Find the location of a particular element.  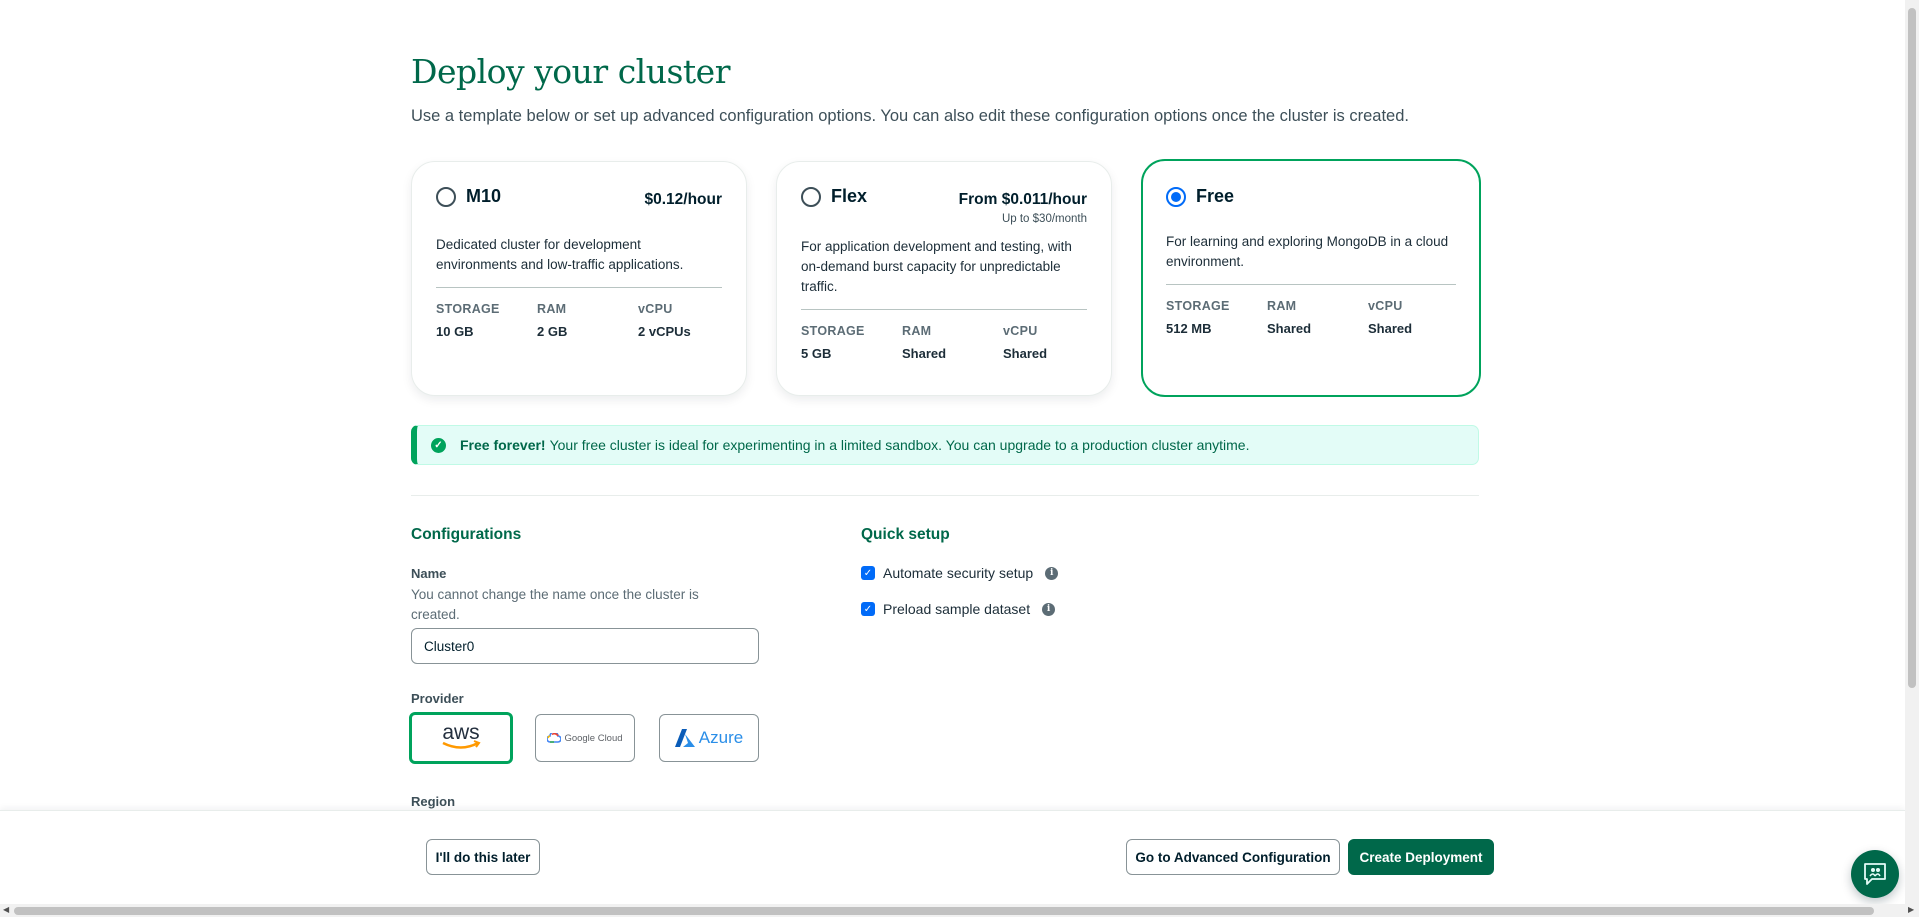

horizontal-scrollbar: ◀ ▶ is located at coordinates (959, 910).